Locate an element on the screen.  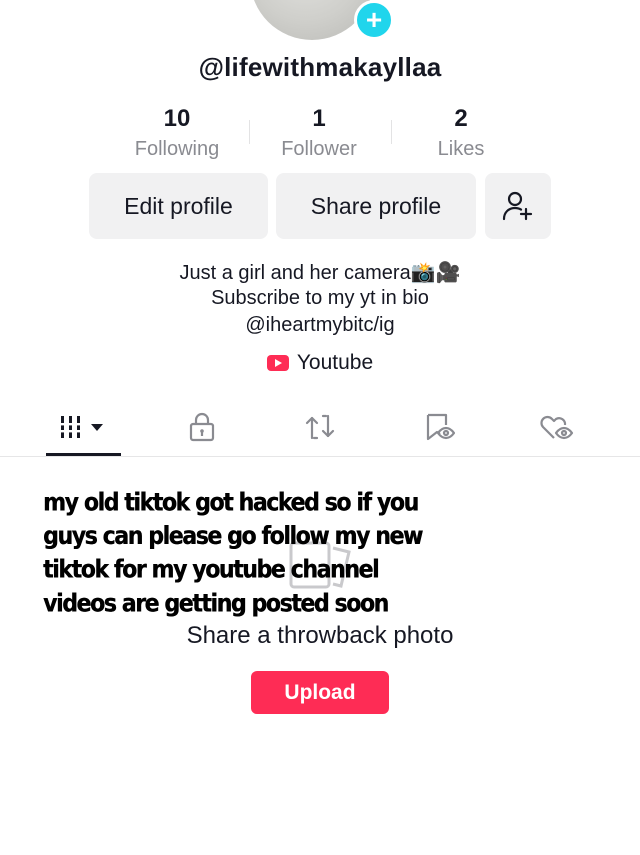
likes-stat: 2 Likes is located at coordinates (461, 132).